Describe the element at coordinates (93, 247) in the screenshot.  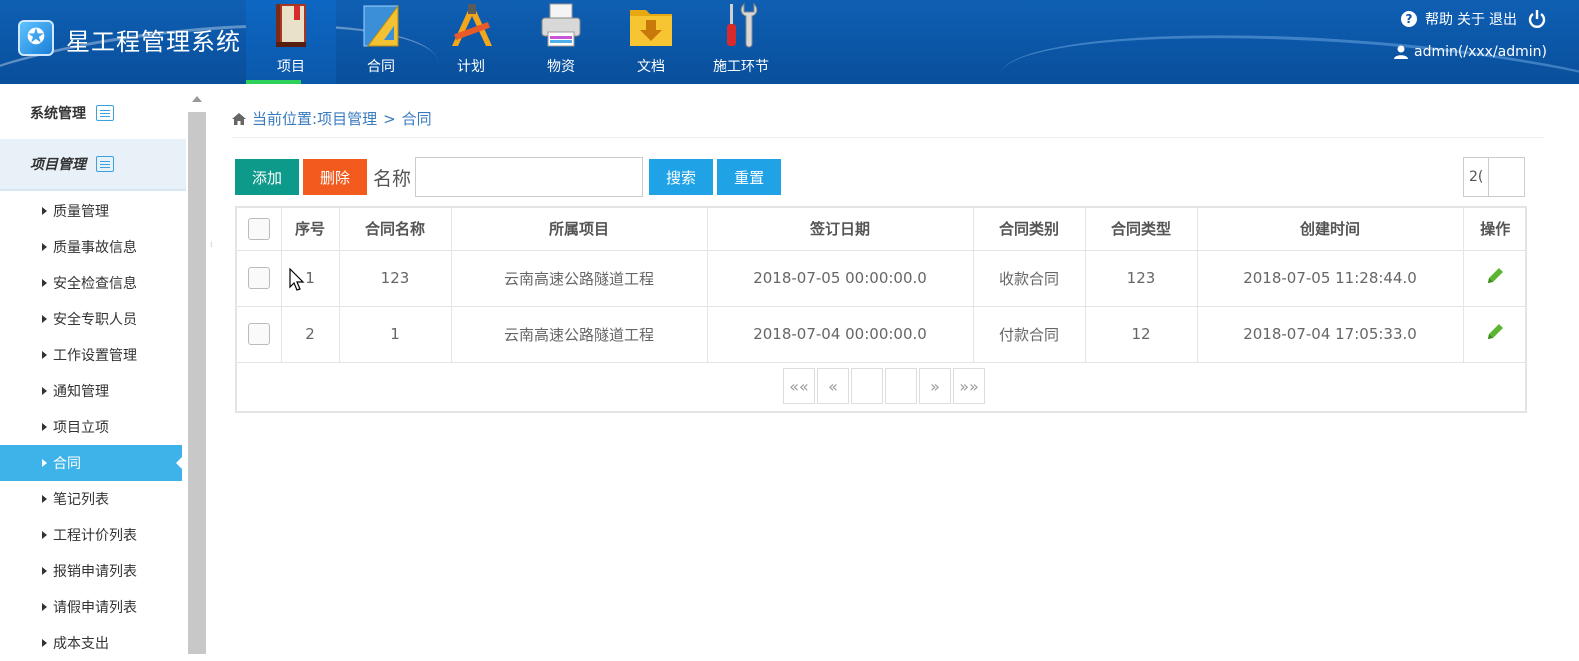
I see `sidebar-item-quality-accident: 质量事故信息` at that location.